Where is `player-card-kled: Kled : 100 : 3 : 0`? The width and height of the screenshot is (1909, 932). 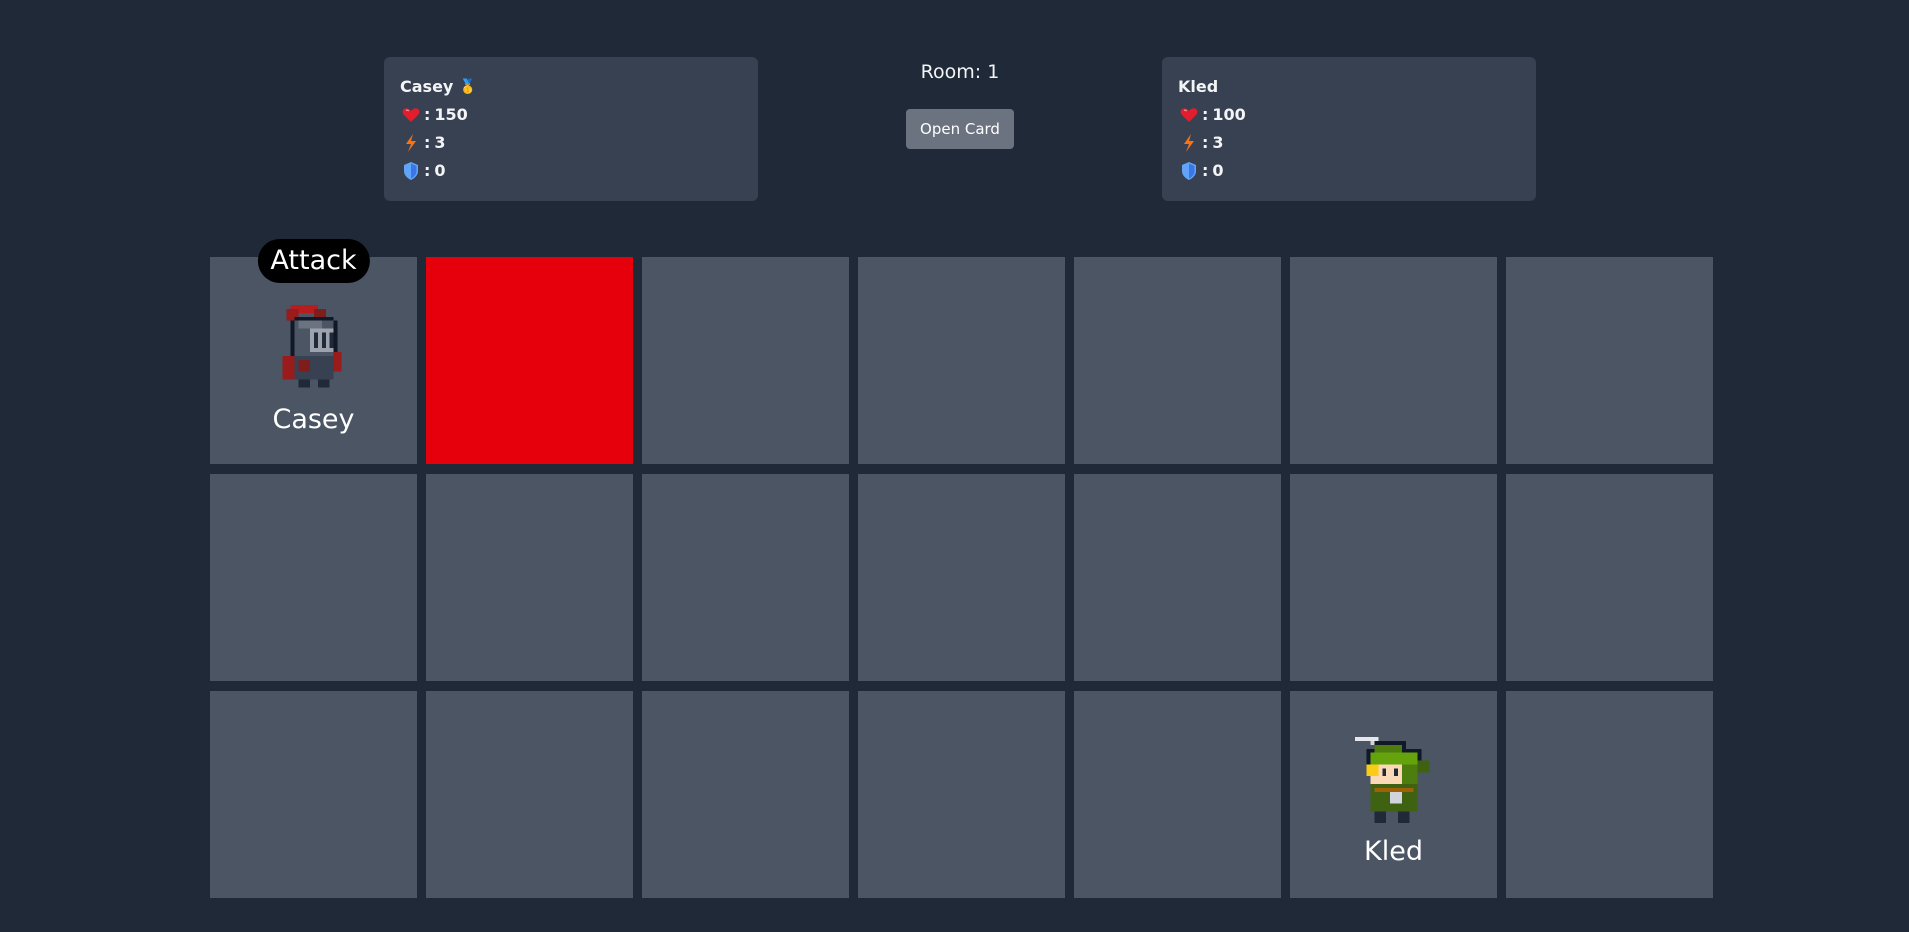
player-card-kled: Kled : 100 : 3 : 0 is located at coordinates (1349, 129).